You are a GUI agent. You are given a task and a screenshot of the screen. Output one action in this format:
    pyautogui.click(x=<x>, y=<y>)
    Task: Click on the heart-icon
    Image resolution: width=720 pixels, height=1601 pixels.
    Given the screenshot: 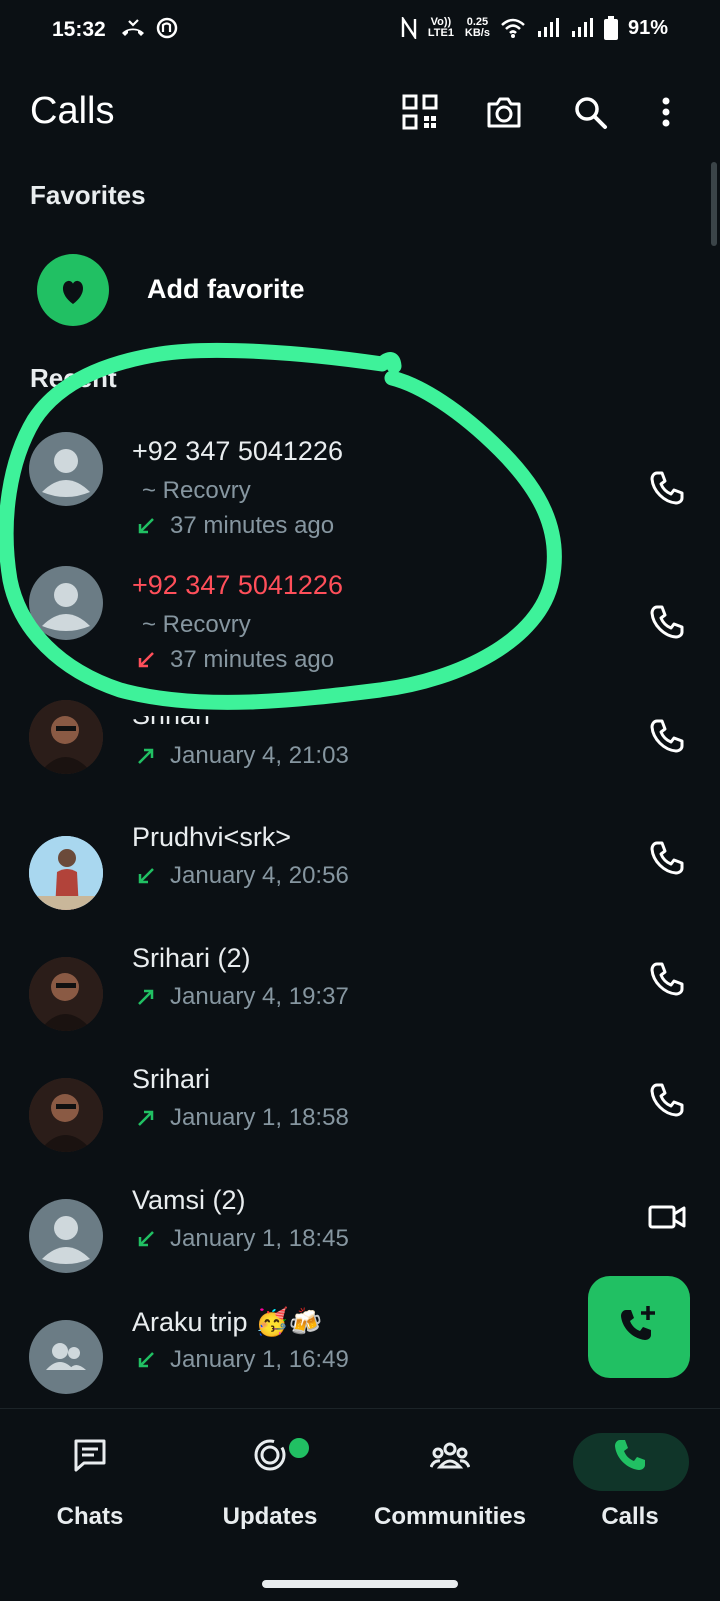 What is the action you would take?
    pyautogui.click(x=73, y=292)
    